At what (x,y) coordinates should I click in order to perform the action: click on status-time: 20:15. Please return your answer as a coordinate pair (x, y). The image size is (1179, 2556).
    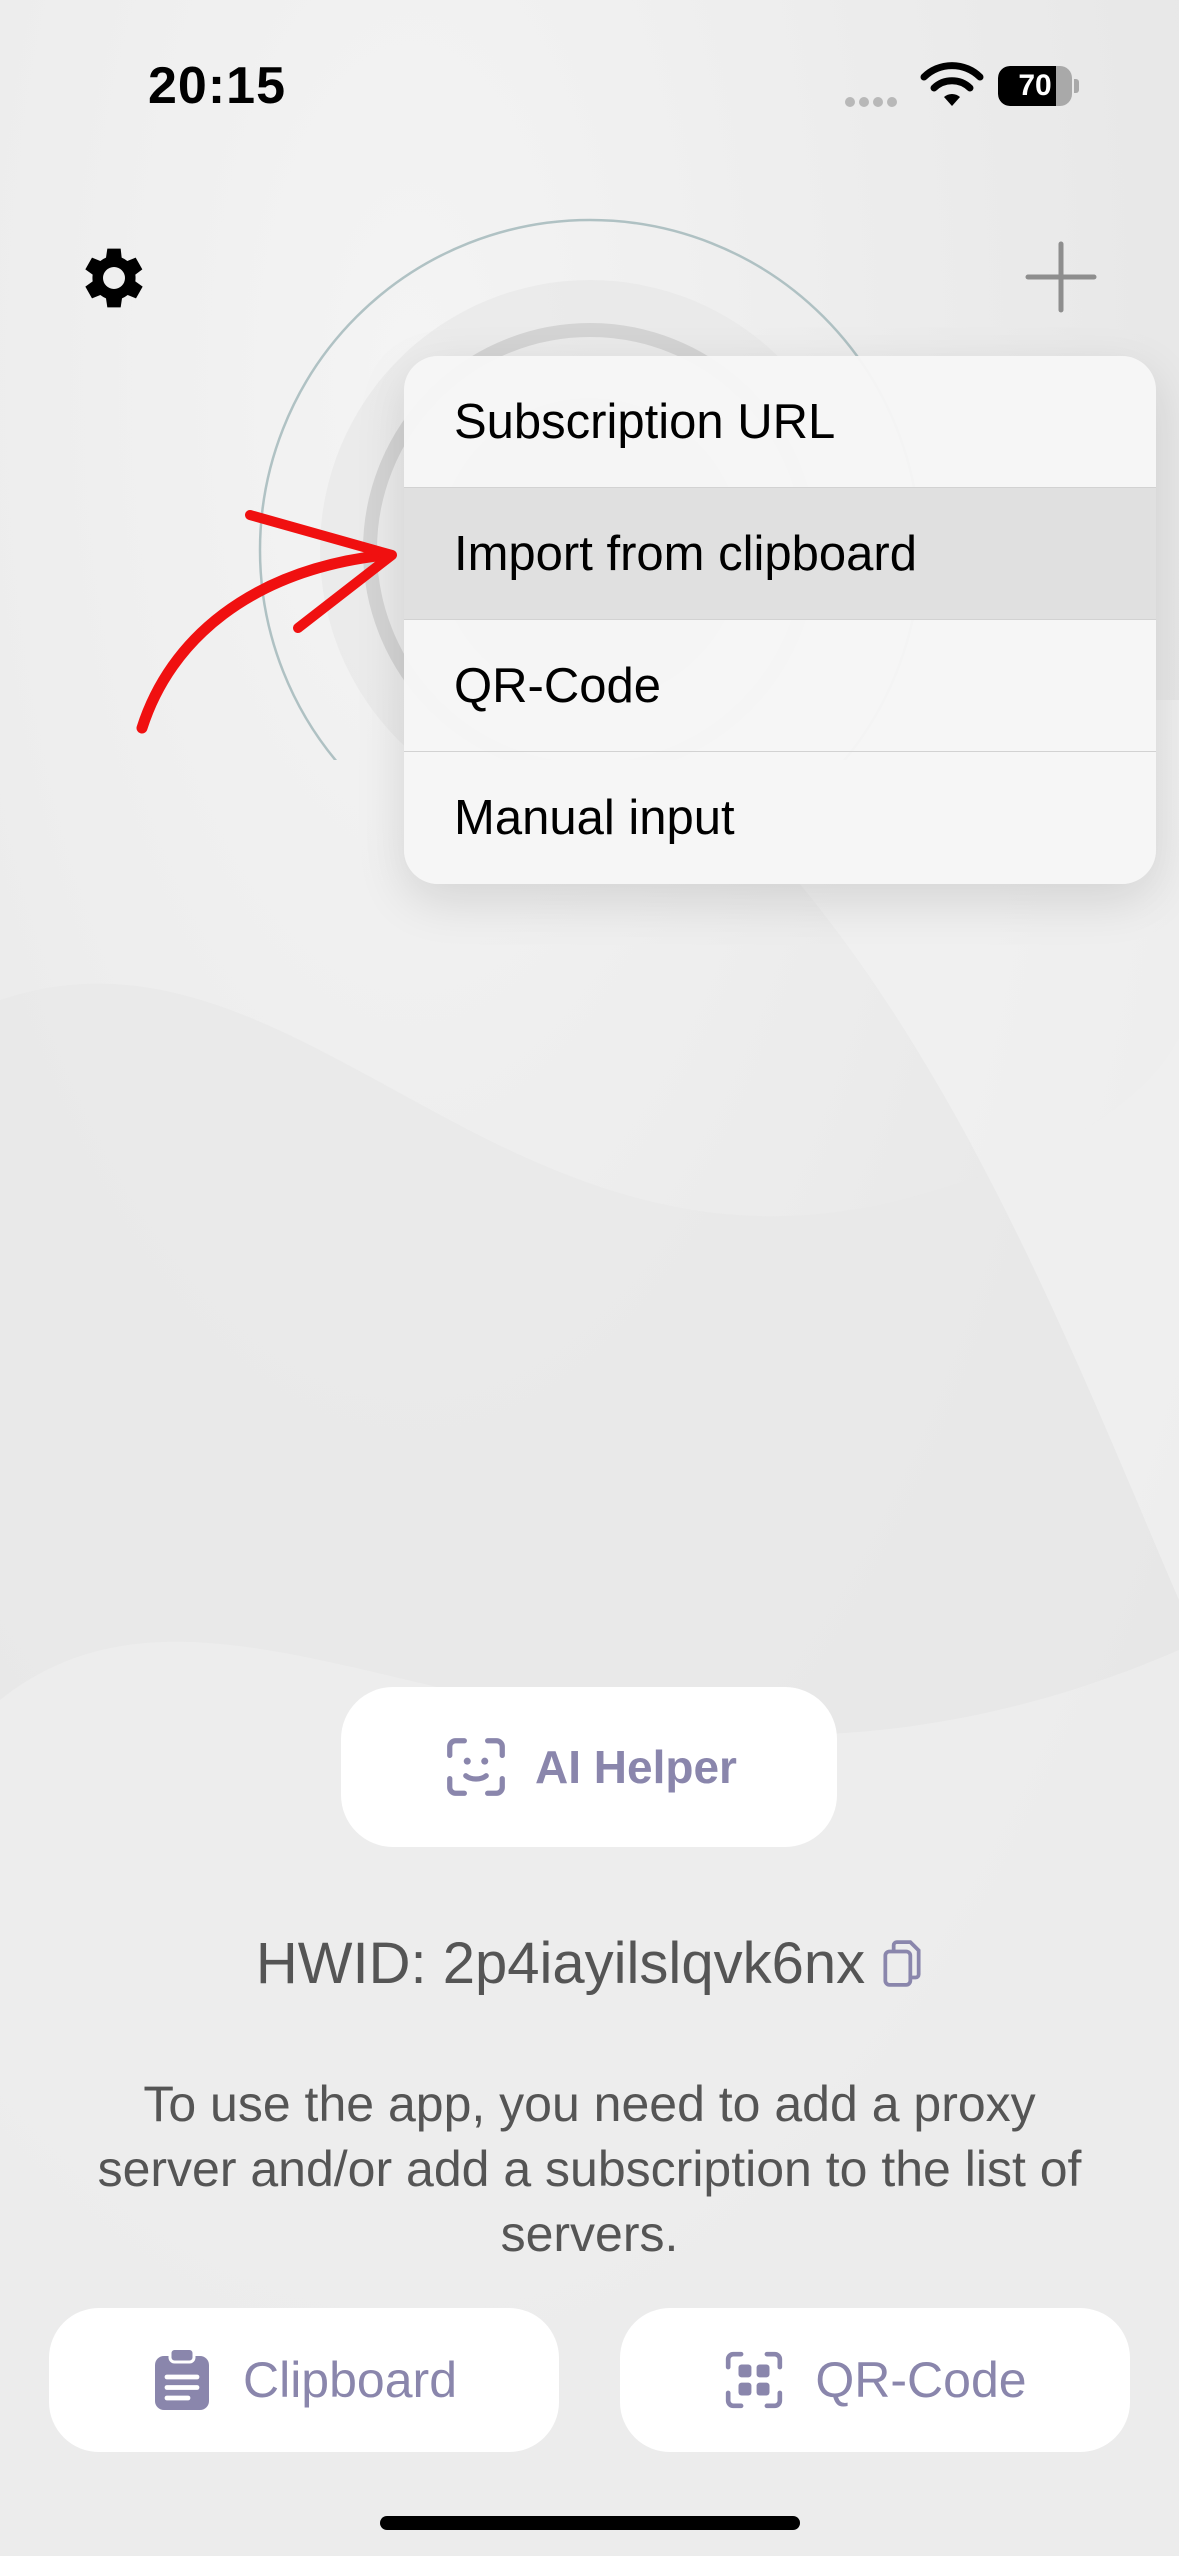
    Looking at the image, I should click on (217, 86).